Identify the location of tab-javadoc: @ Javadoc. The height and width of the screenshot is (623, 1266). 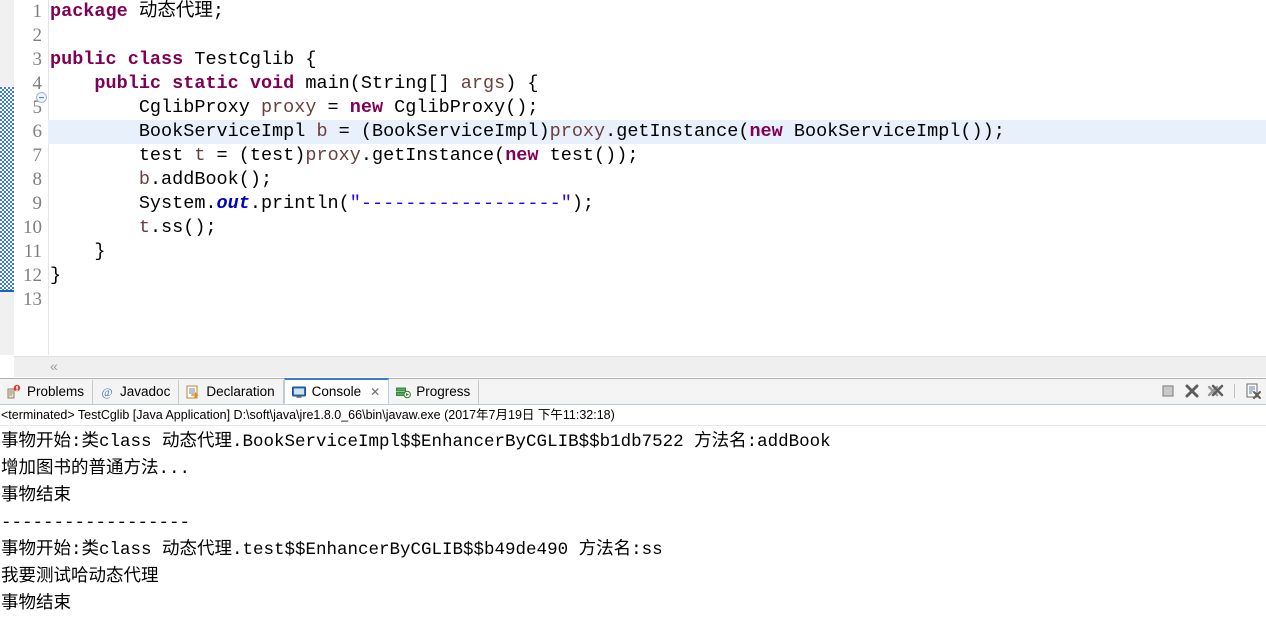
(136, 392).